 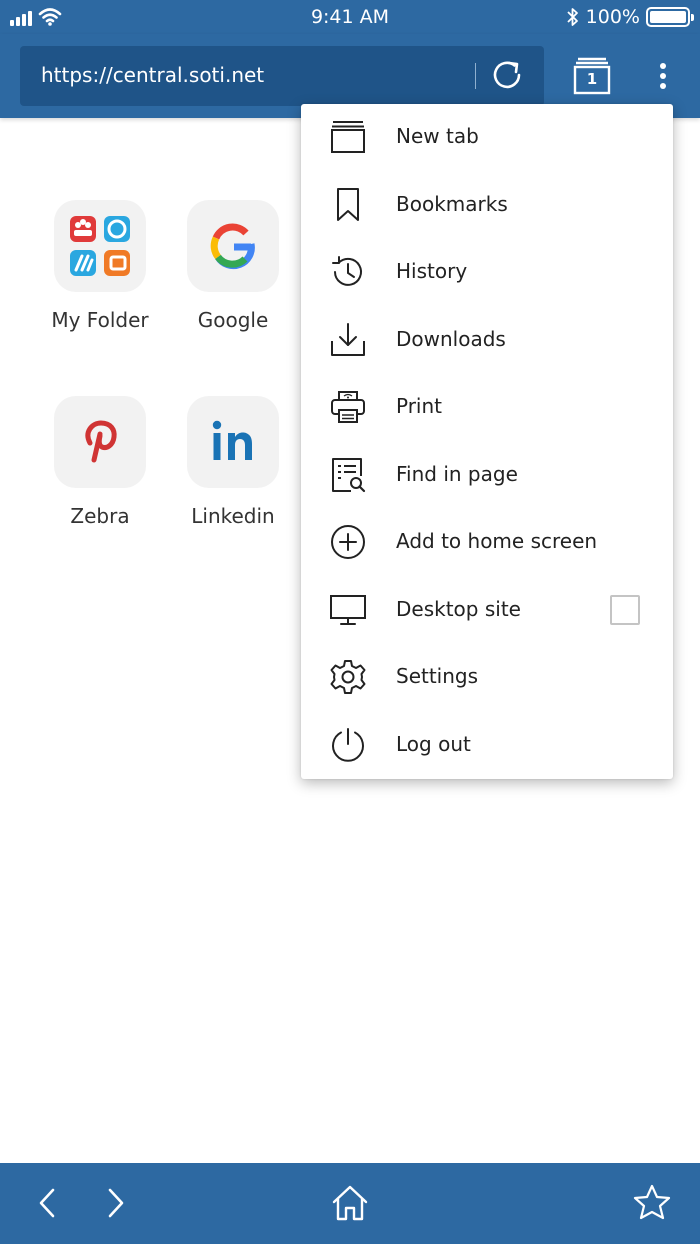 What do you see at coordinates (487, 678) in the screenshot?
I see `menu-item-settings: Settings` at bounding box center [487, 678].